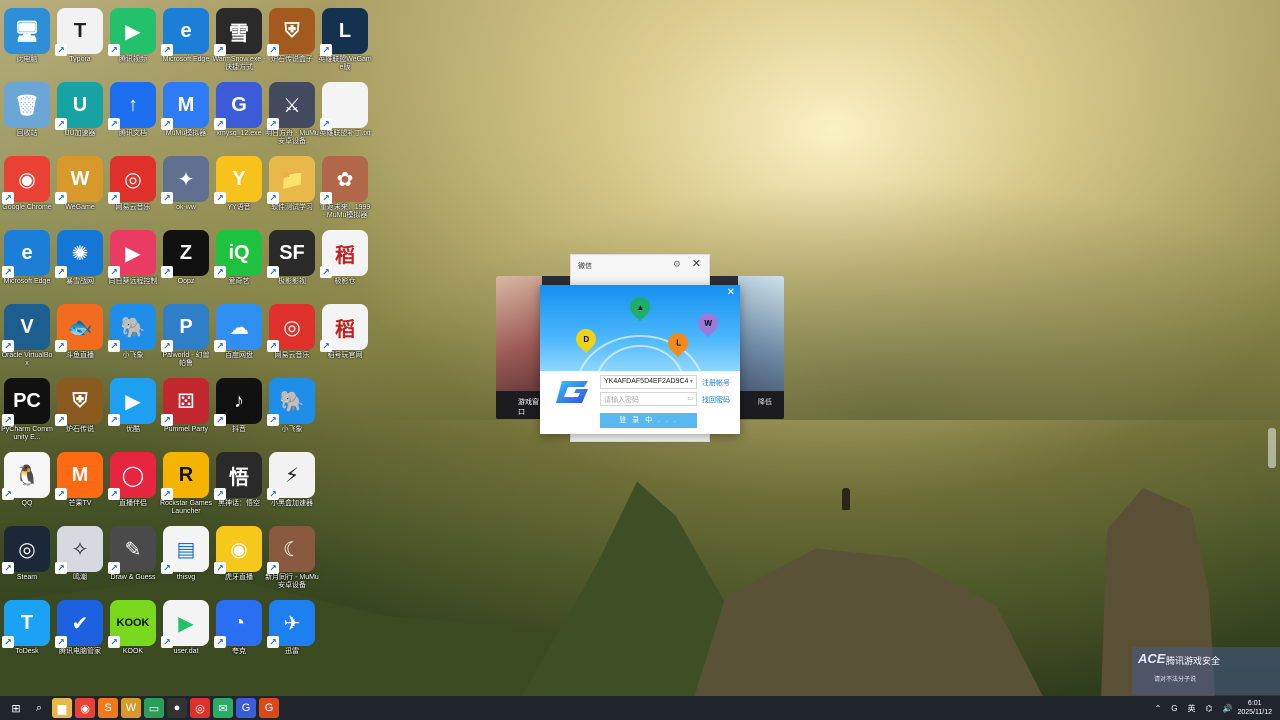 Image resolution: width=1280 pixels, height=720 pixels. I want to click on settings-icon: ⚙, so click(677, 264).